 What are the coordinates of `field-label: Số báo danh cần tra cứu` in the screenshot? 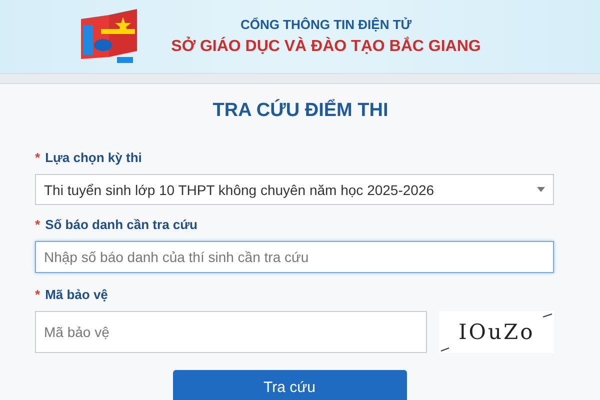 It's located at (121, 224).